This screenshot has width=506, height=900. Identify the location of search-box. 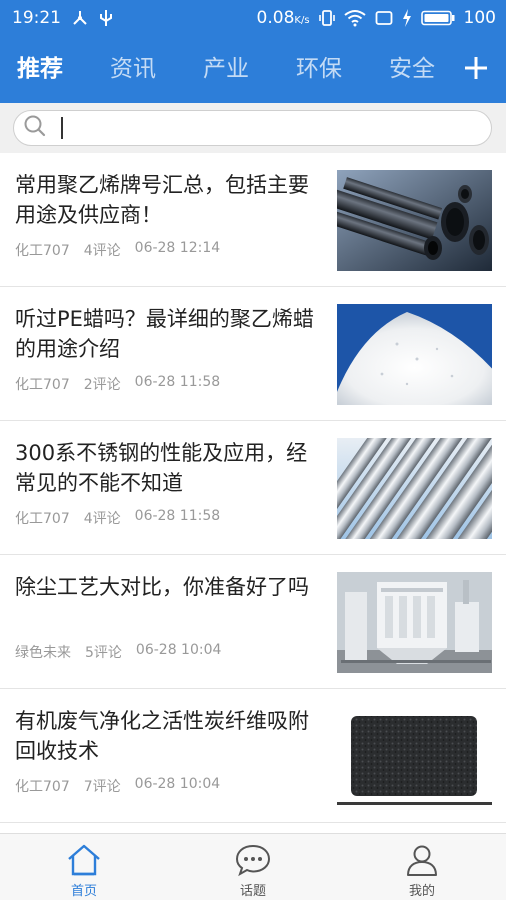
(252, 128).